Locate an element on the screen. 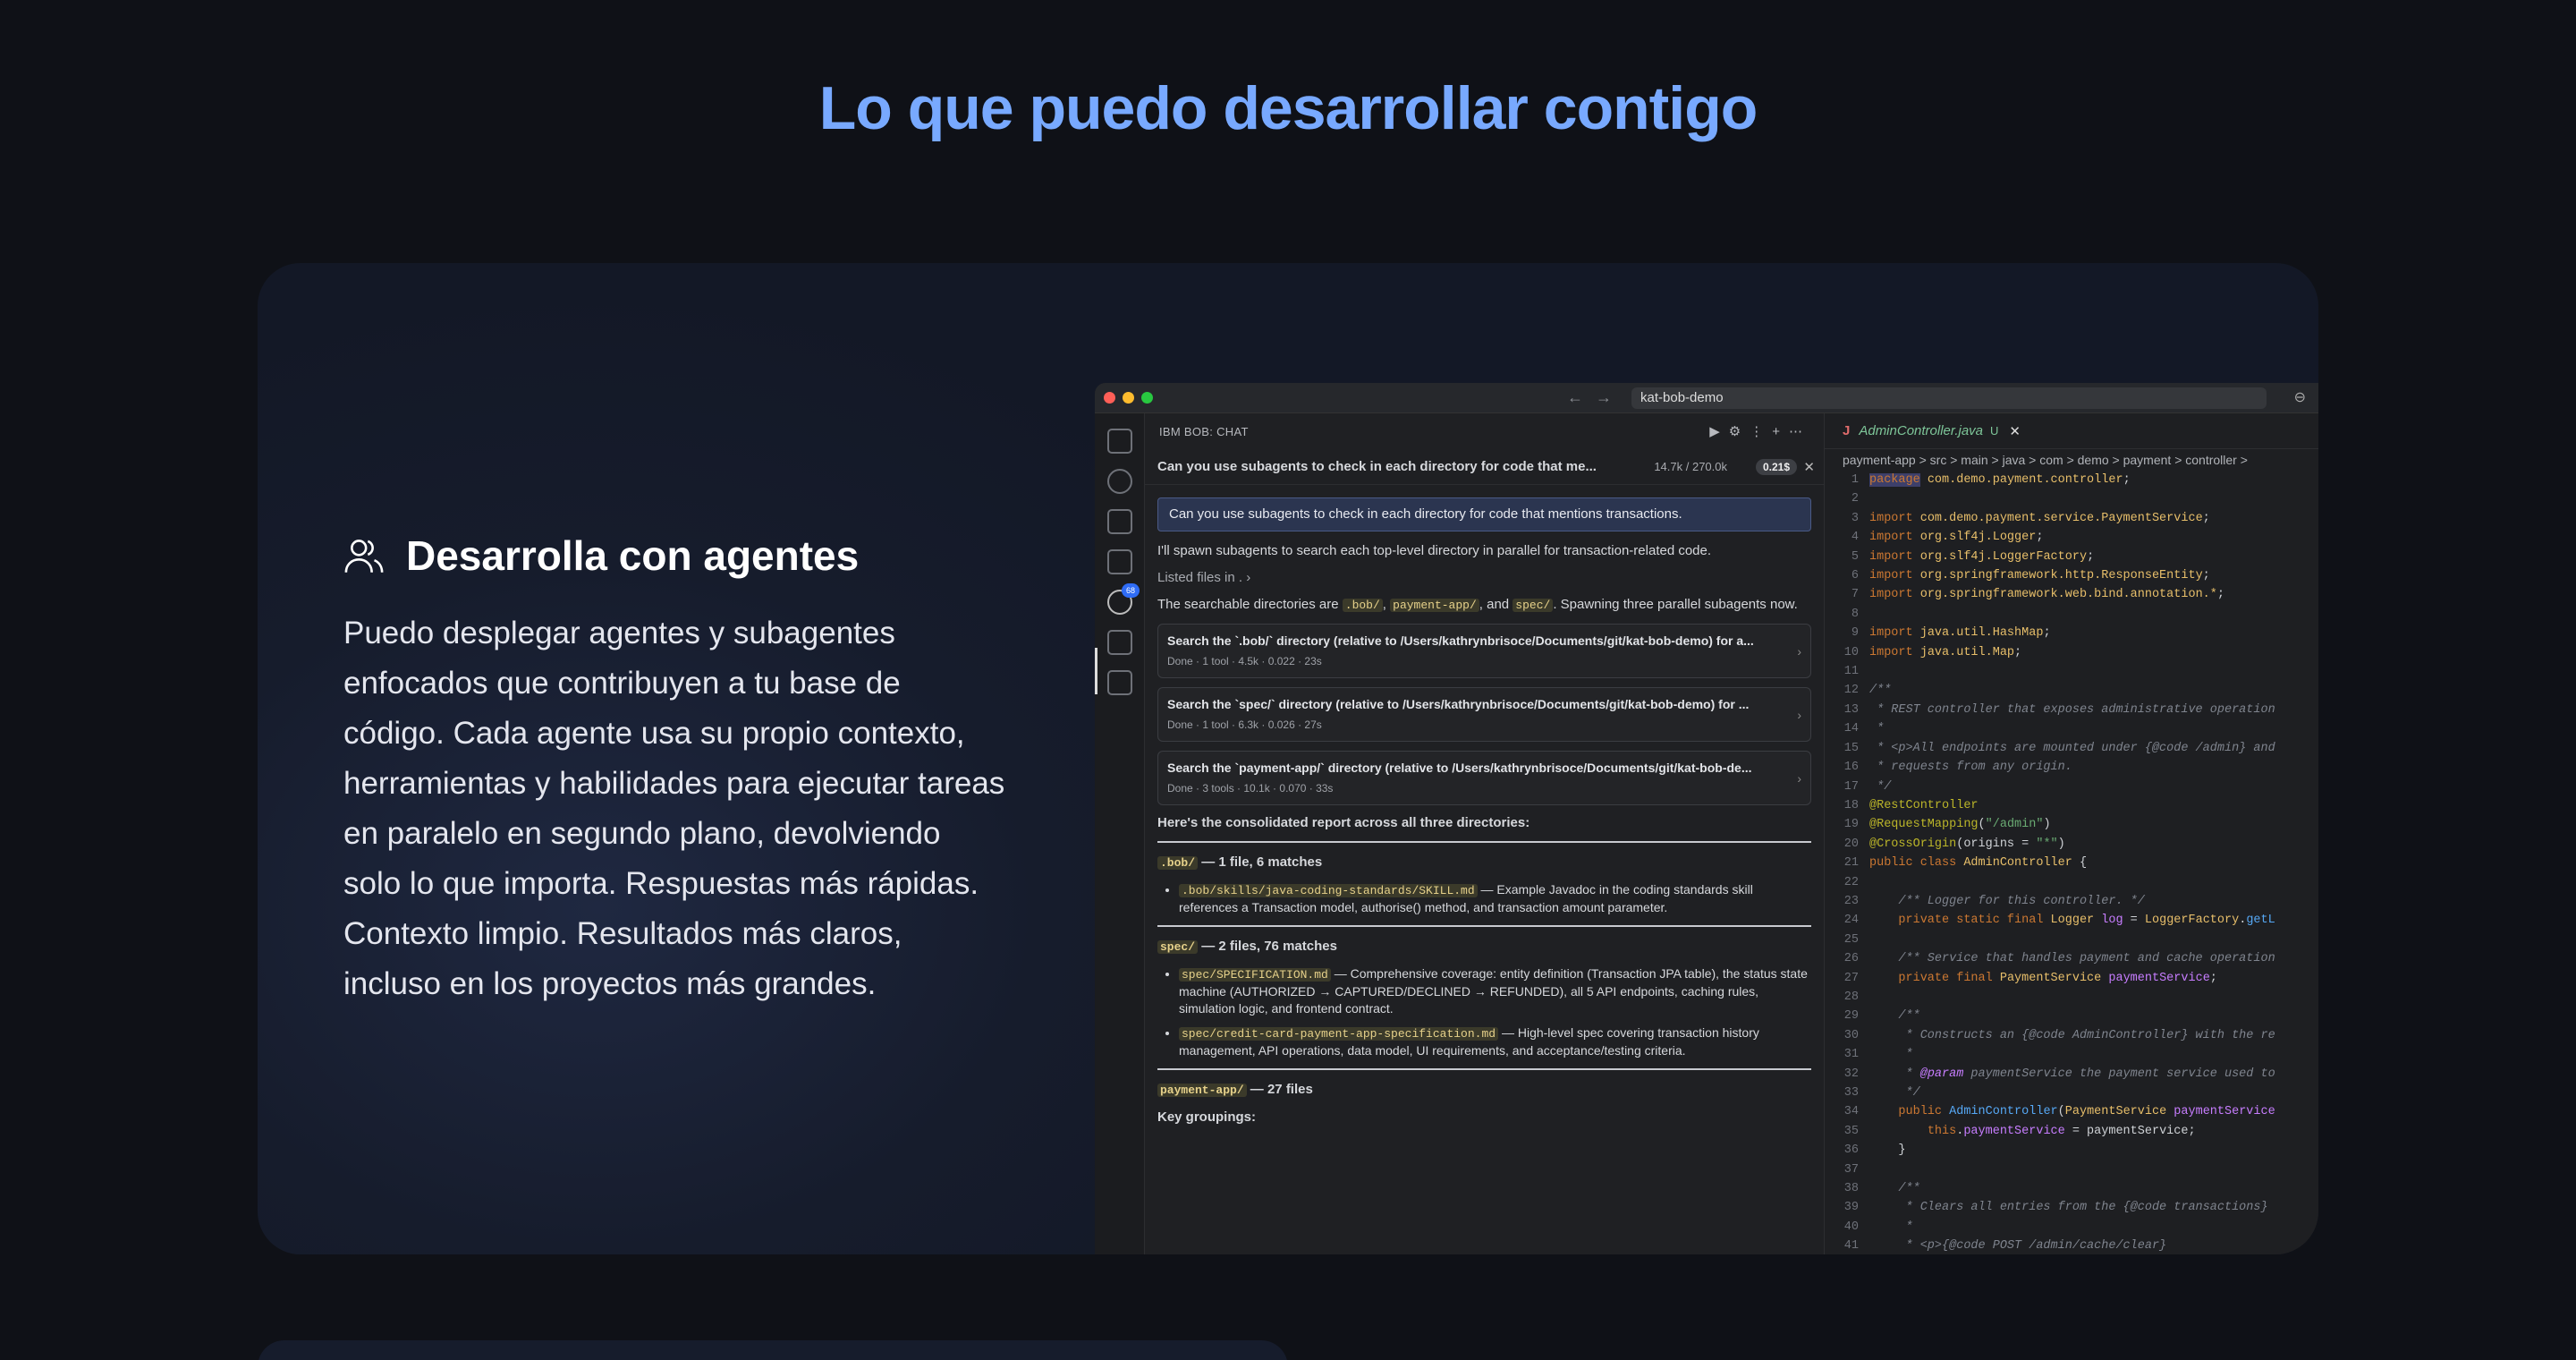 This screenshot has width=2576, height=1360. subagent-meta: Done · 3 tools · 10.1k · 0.070 · 33s is located at coordinates (1250, 788).